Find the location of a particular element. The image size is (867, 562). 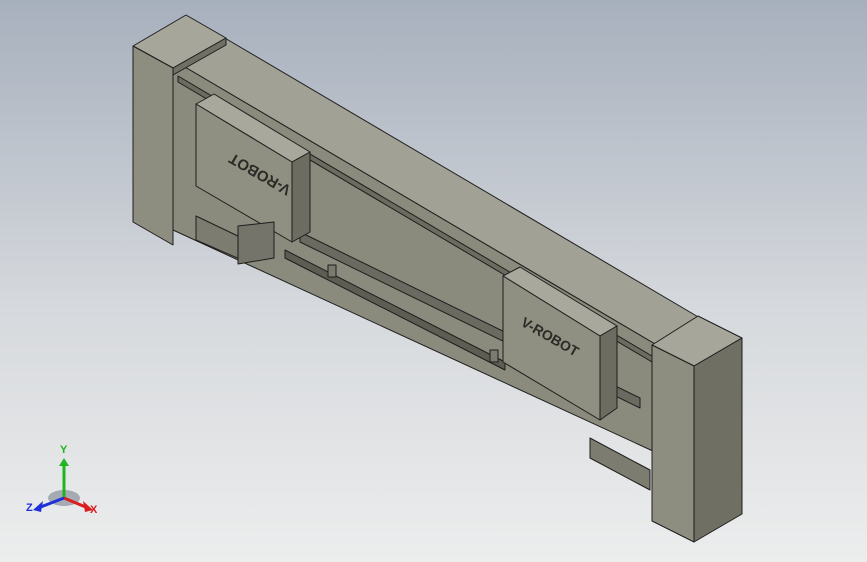

triad-z-arrow-icon is located at coordinates (38, 506).